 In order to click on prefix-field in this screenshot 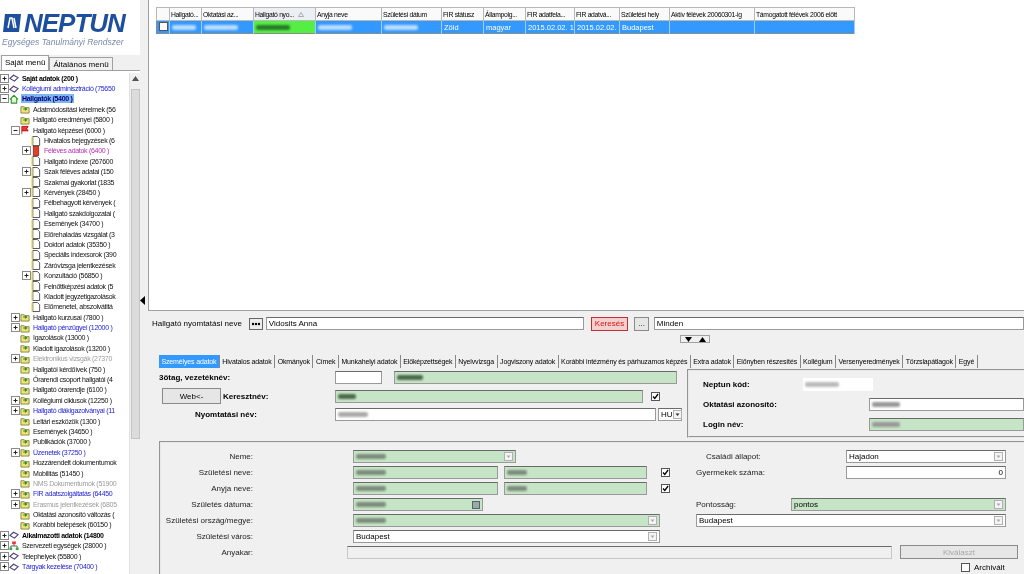, I will do `click(358, 377)`.